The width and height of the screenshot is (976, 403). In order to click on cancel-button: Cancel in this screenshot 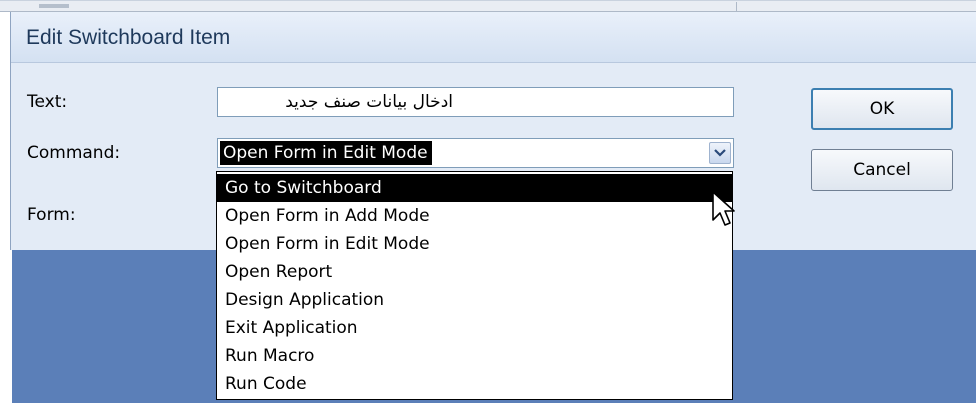, I will do `click(882, 170)`.